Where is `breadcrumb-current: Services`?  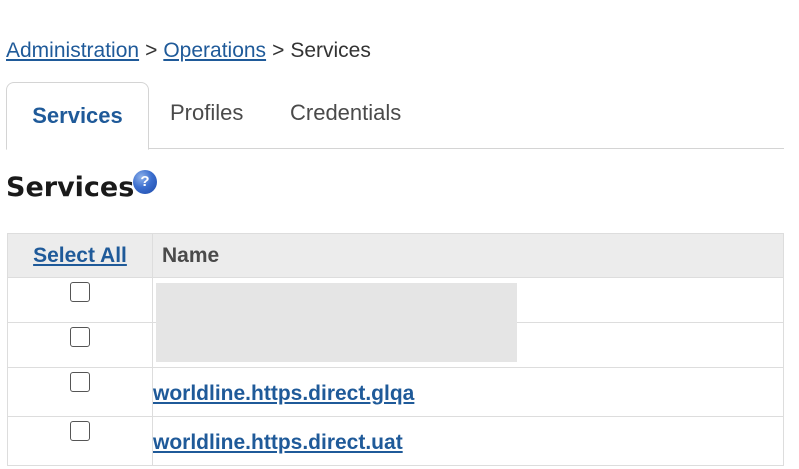 breadcrumb-current: Services is located at coordinates (330, 50).